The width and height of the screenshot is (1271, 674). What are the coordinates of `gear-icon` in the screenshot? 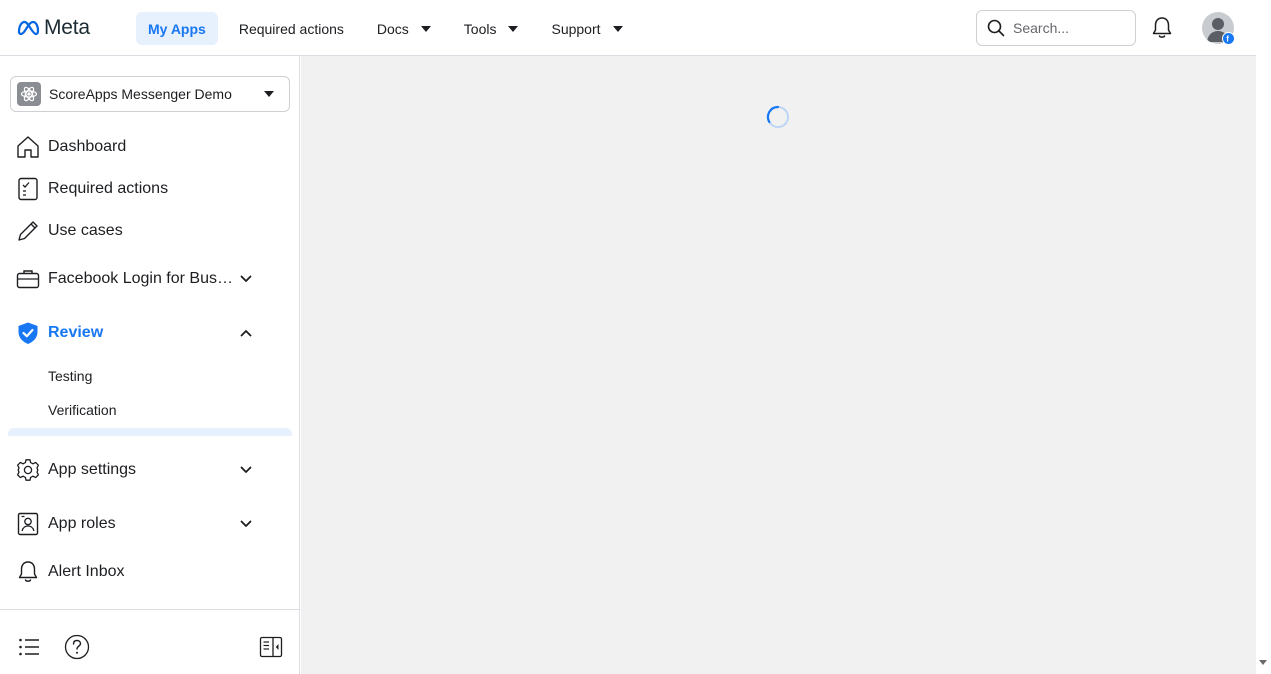 It's located at (28, 470).